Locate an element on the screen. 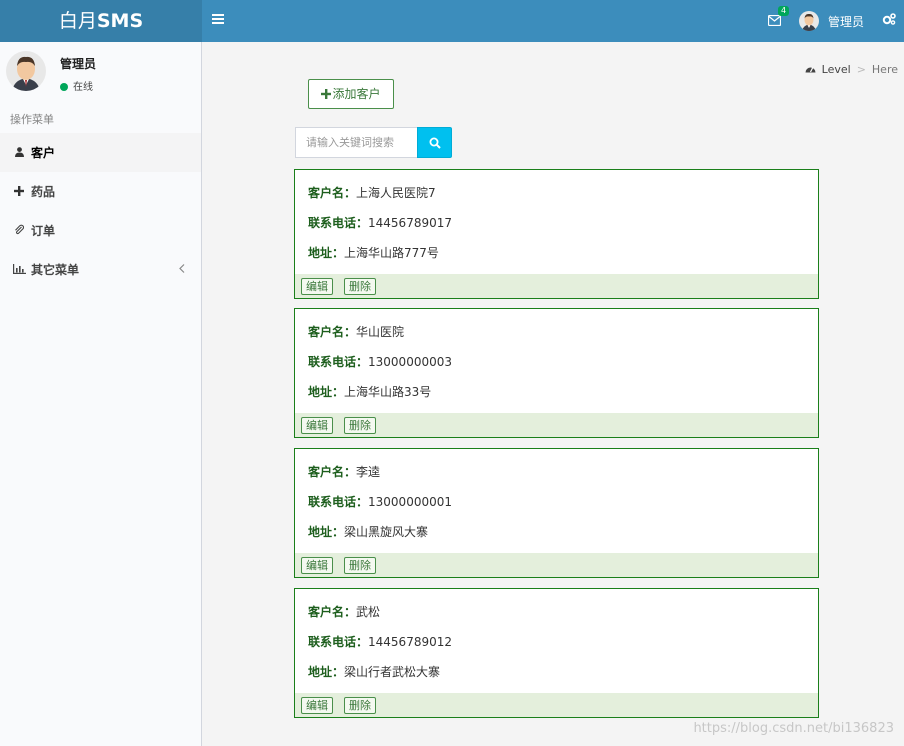 The height and width of the screenshot is (746, 904). customer-address: 上海华山路33号 is located at coordinates (388, 392).